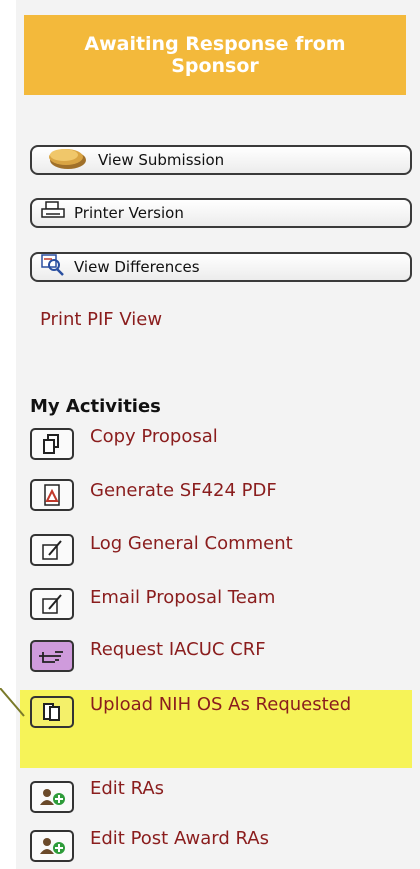 Image resolution: width=420 pixels, height=869 pixels. I want to click on activity-log-general-comment: Log General Comment, so click(191, 544).